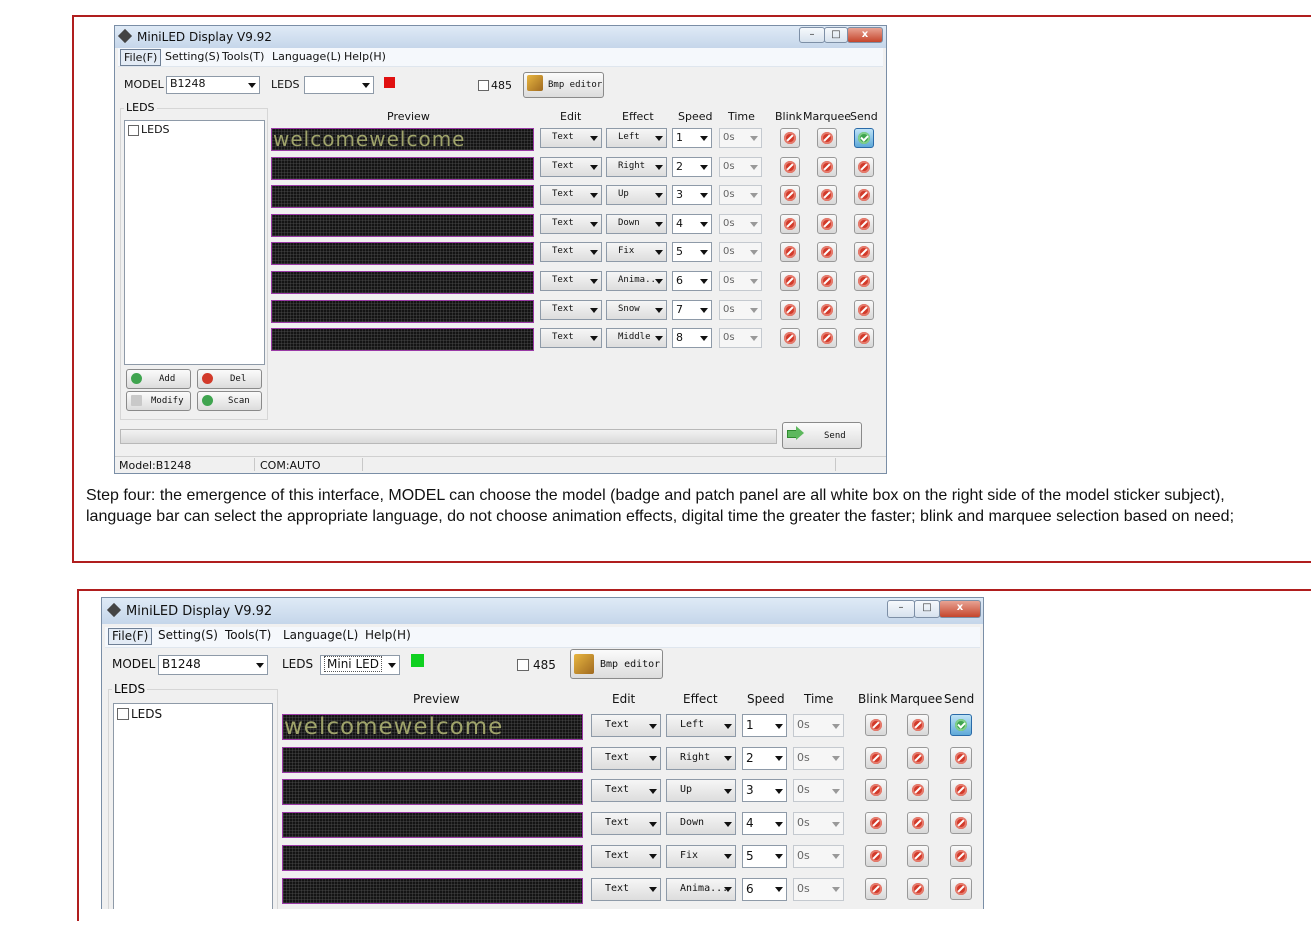  What do you see at coordinates (701, 758) in the screenshot?
I see `effect-select: Right` at bounding box center [701, 758].